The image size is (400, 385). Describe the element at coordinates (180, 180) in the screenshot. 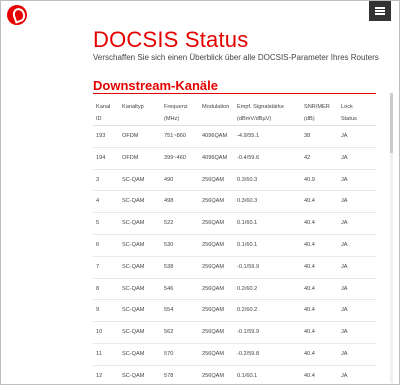

I see `table-cell: 490` at that location.